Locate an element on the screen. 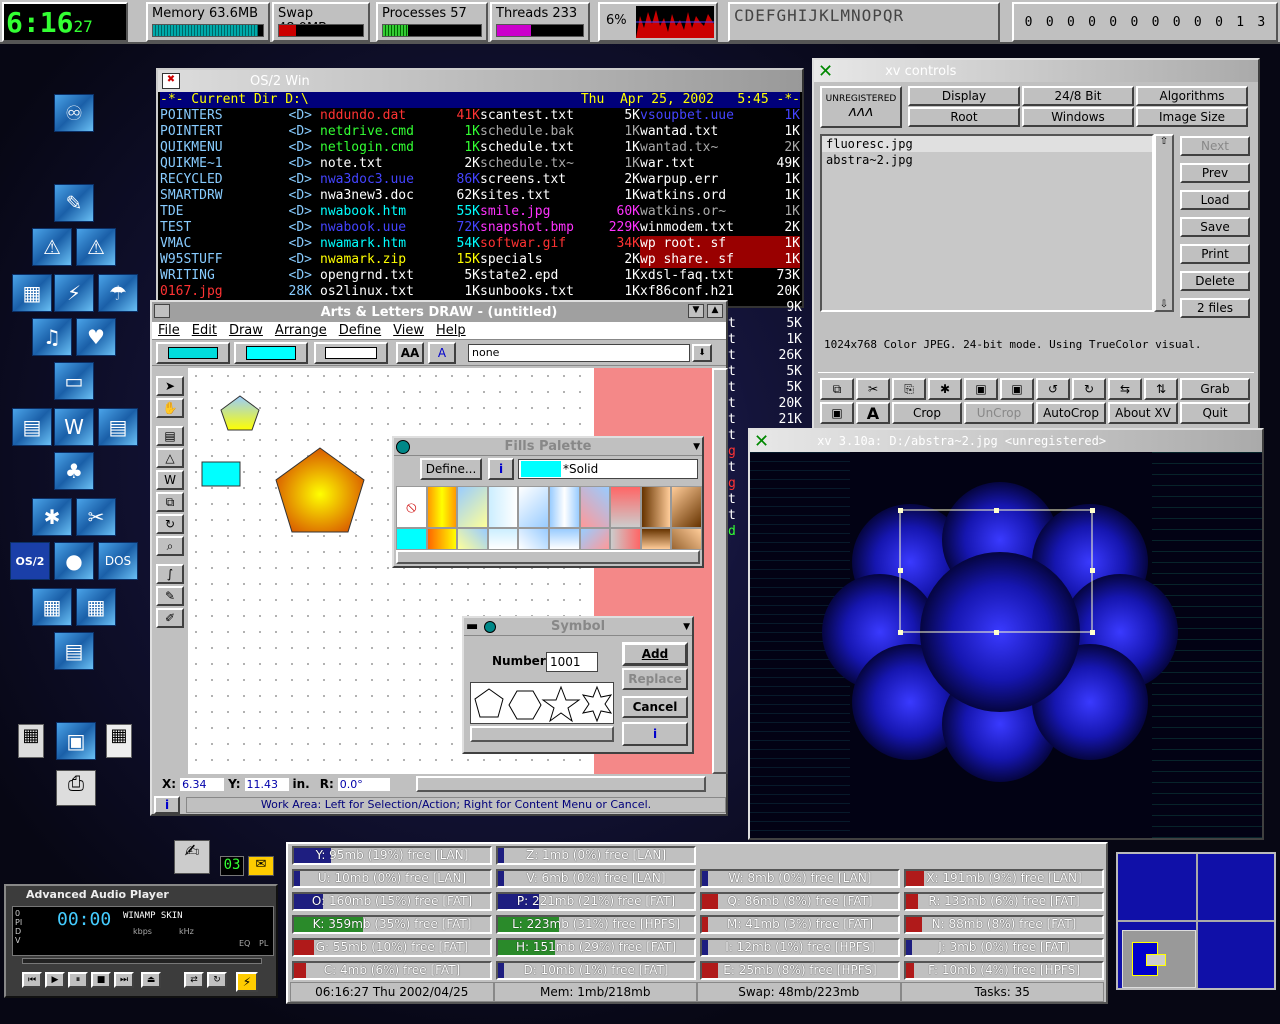  xv-algorithms-button: Algorithms is located at coordinates (1192, 96).